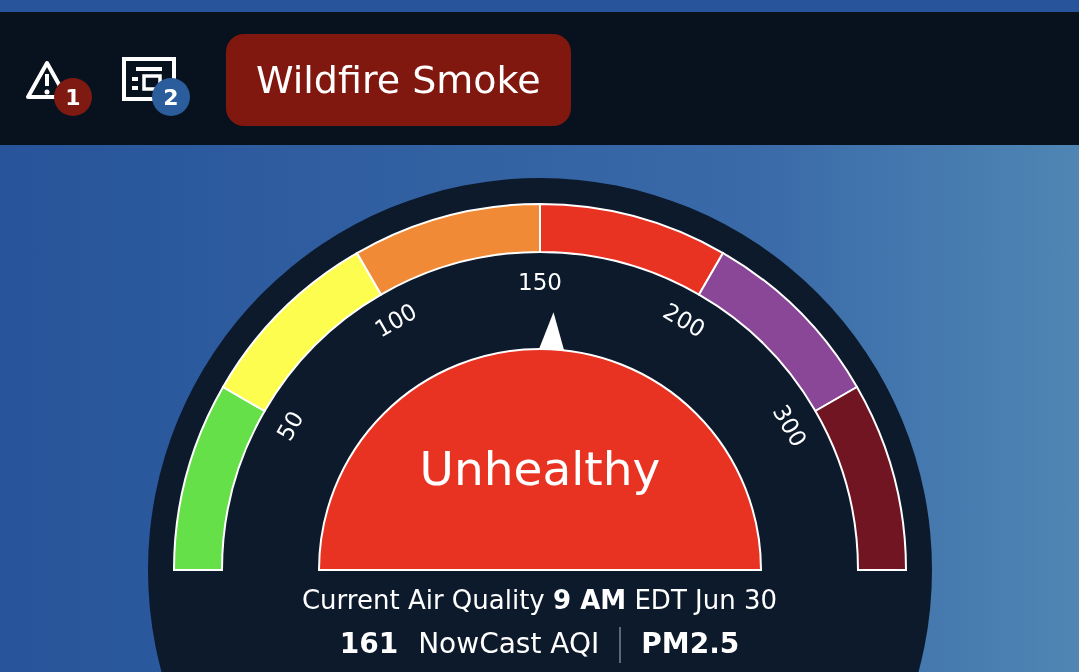 This screenshot has height=672, width=1079. What do you see at coordinates (540, 281) in the screenshot?
I see `gauge-tick-label: 150` at bounding box center [540, 281].